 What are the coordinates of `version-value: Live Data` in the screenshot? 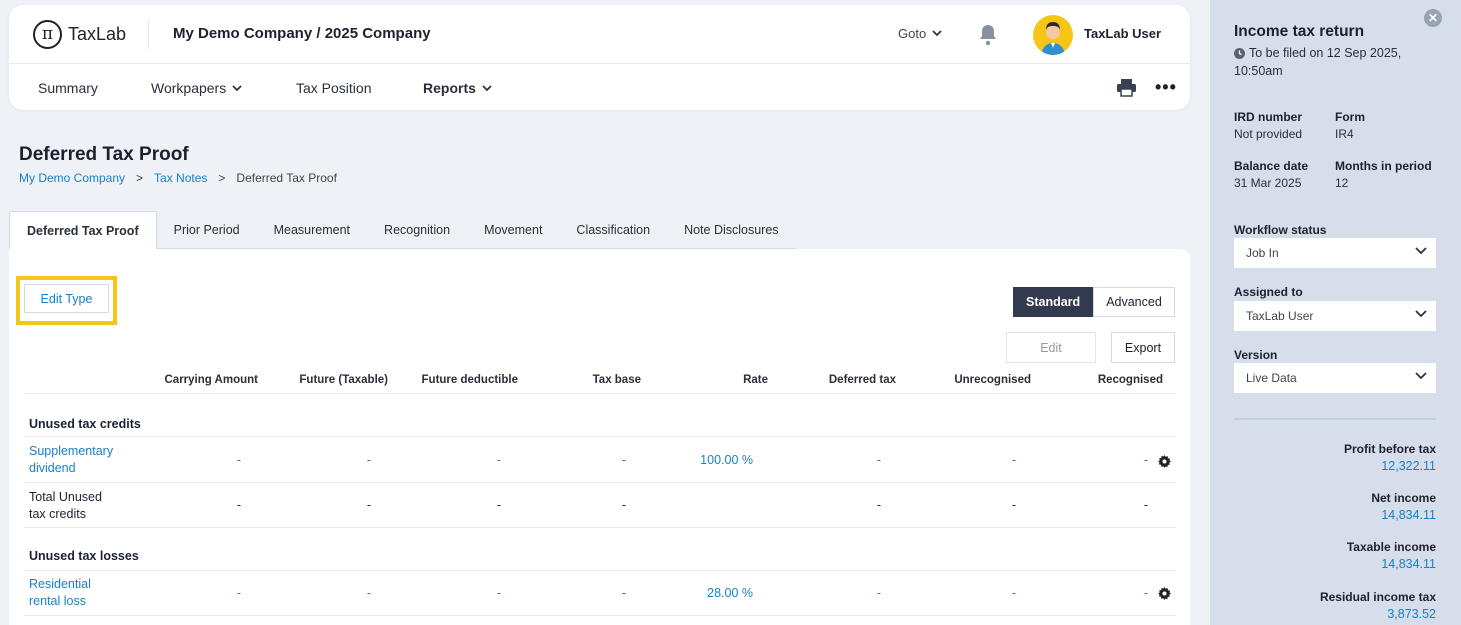 It's located at (1271, 378).